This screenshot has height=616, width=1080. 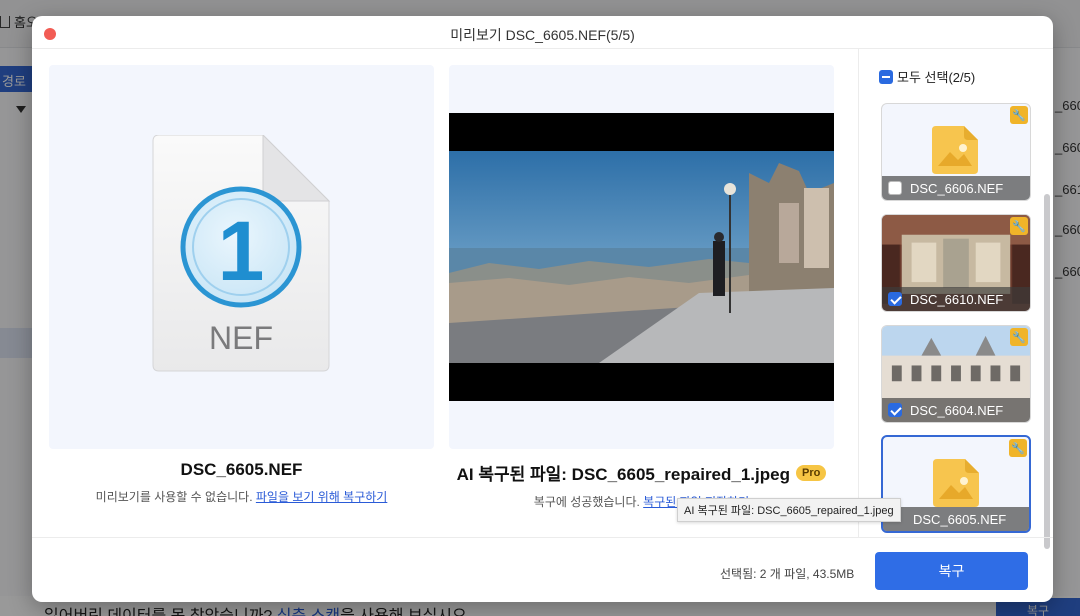 I want to click on thumbnail-name: DSC_6604.NEF, so click(x=957, y=410).